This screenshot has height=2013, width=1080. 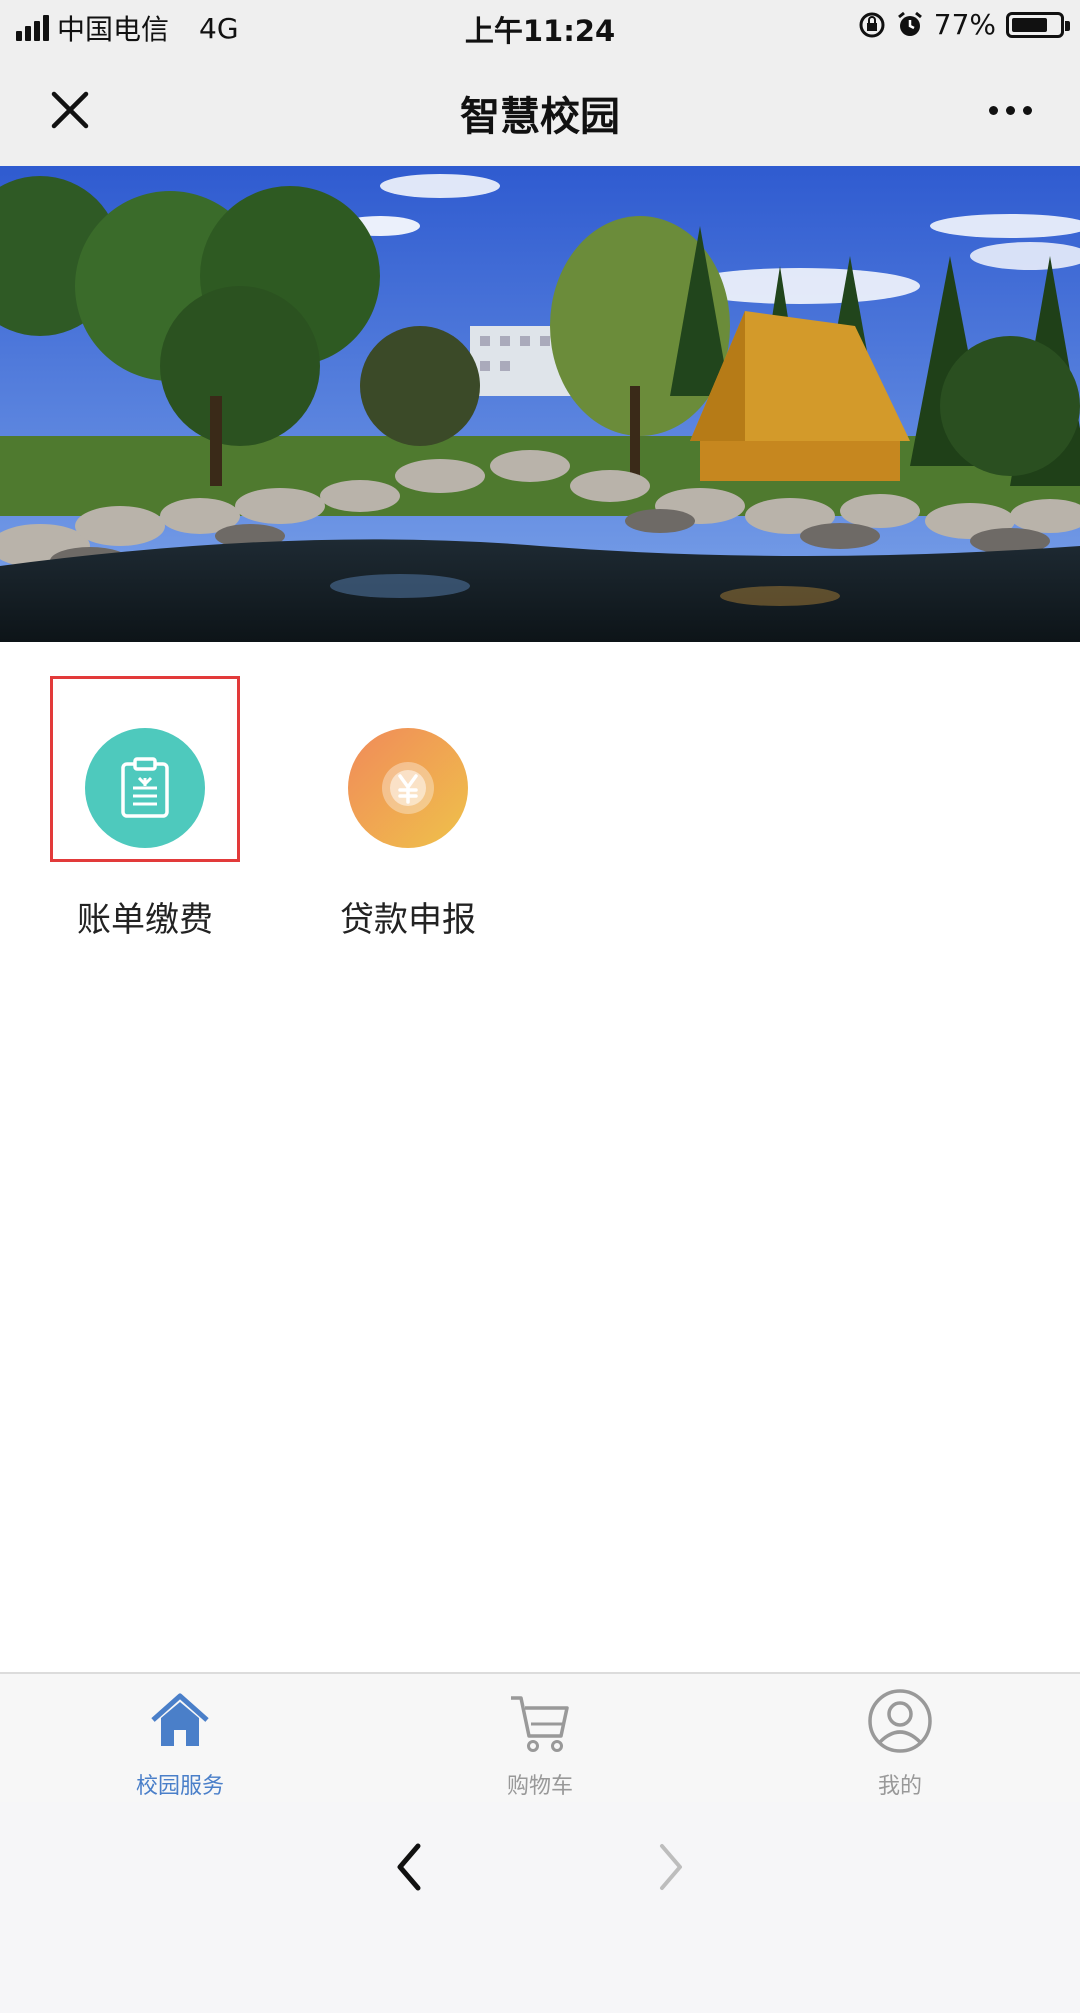 I want to click on loan-declaration-label: 贷款申报, so click(x=408, y=920).